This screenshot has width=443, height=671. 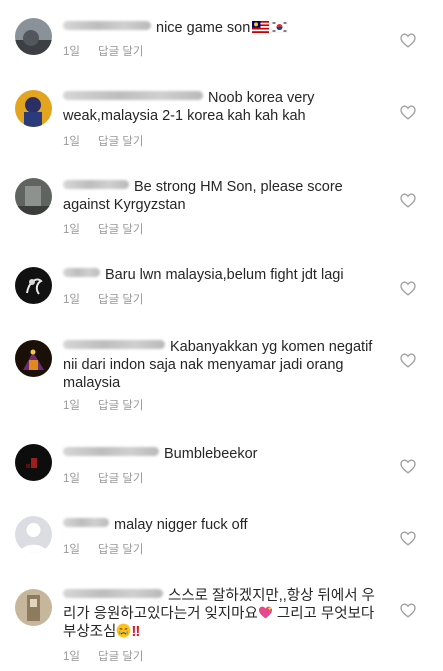 I want to click on comment-text: nice game son, so click(x=203, y=28).